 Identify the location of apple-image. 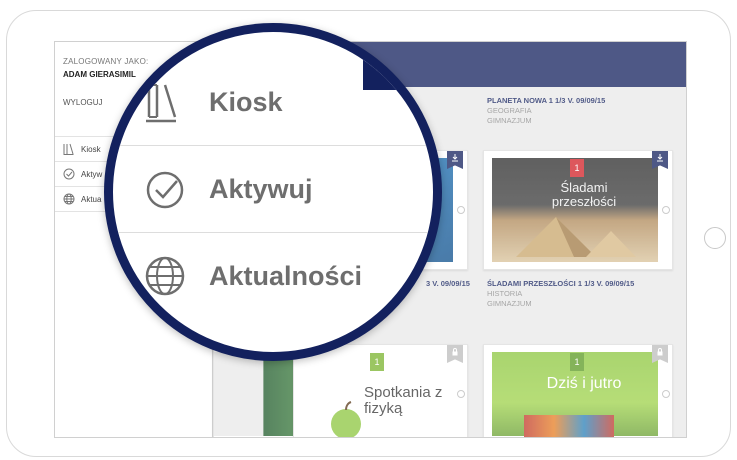
(346, 419).